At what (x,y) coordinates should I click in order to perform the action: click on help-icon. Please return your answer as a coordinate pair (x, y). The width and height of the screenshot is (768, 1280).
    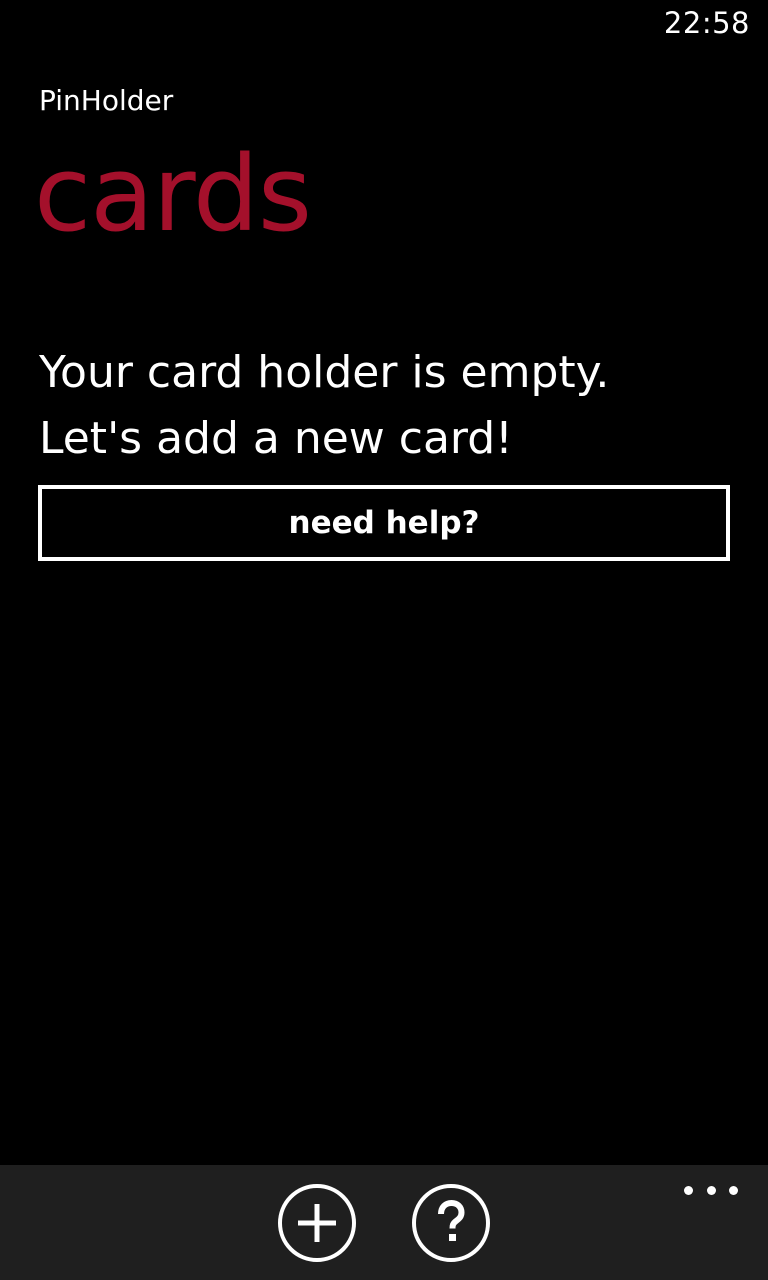
    Looking at the image, I should click on (451, 1220).